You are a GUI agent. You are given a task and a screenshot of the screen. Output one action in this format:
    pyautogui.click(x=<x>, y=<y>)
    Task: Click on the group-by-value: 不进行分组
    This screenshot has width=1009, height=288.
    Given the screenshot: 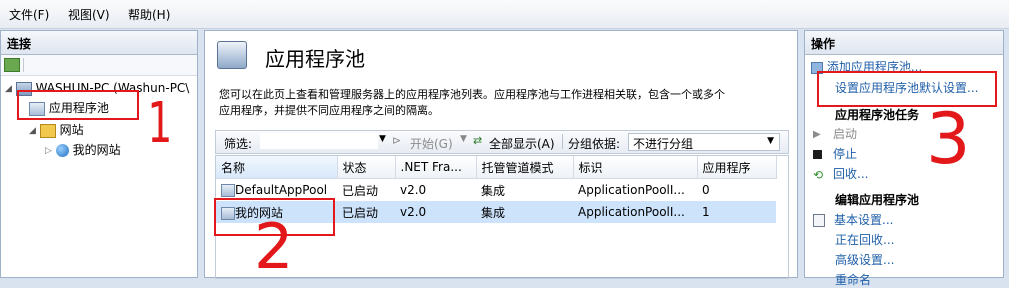 What is the action you would take?
    pyautogui.click(x=663, y=144)
    